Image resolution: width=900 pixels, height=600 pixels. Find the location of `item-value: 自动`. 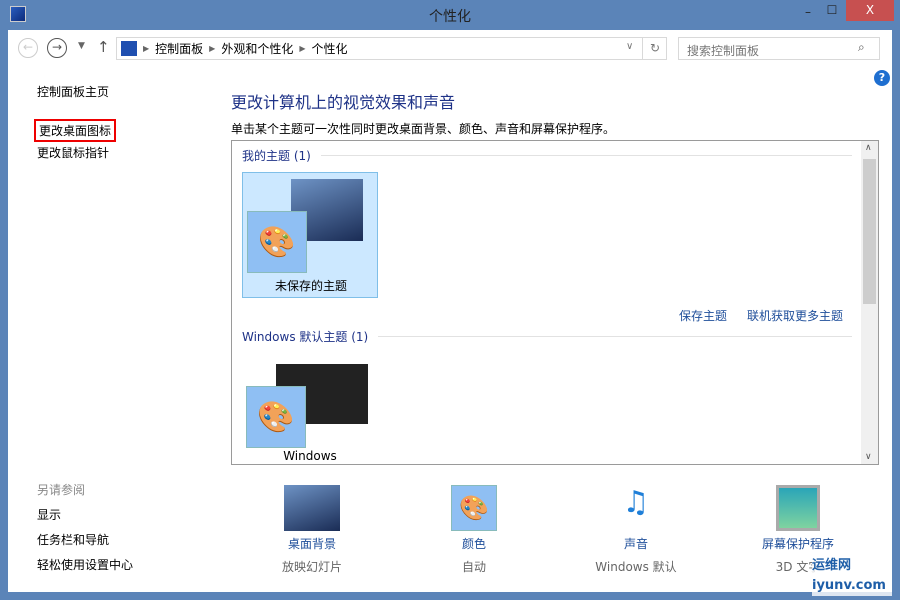

item-value: 自动 is located at coordinates (473, 567).